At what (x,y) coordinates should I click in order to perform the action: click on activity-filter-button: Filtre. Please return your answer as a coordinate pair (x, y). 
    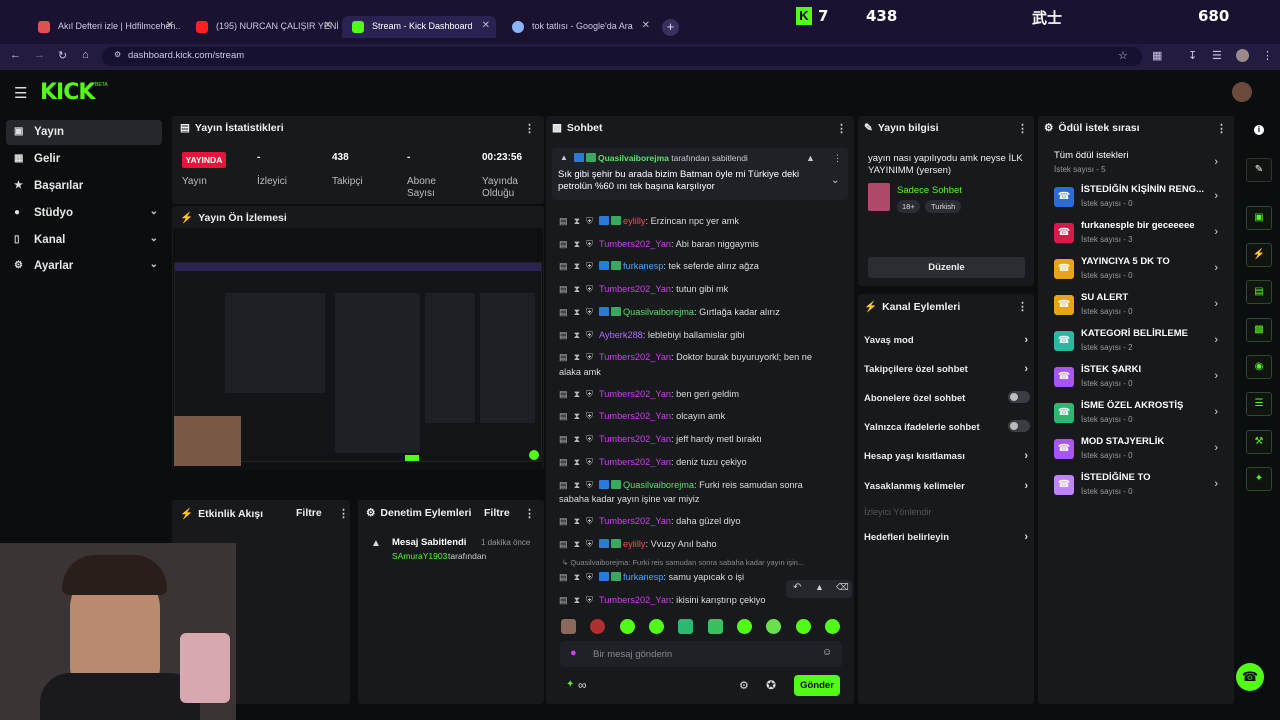
    Looking at the image, I should click on (309, 513).